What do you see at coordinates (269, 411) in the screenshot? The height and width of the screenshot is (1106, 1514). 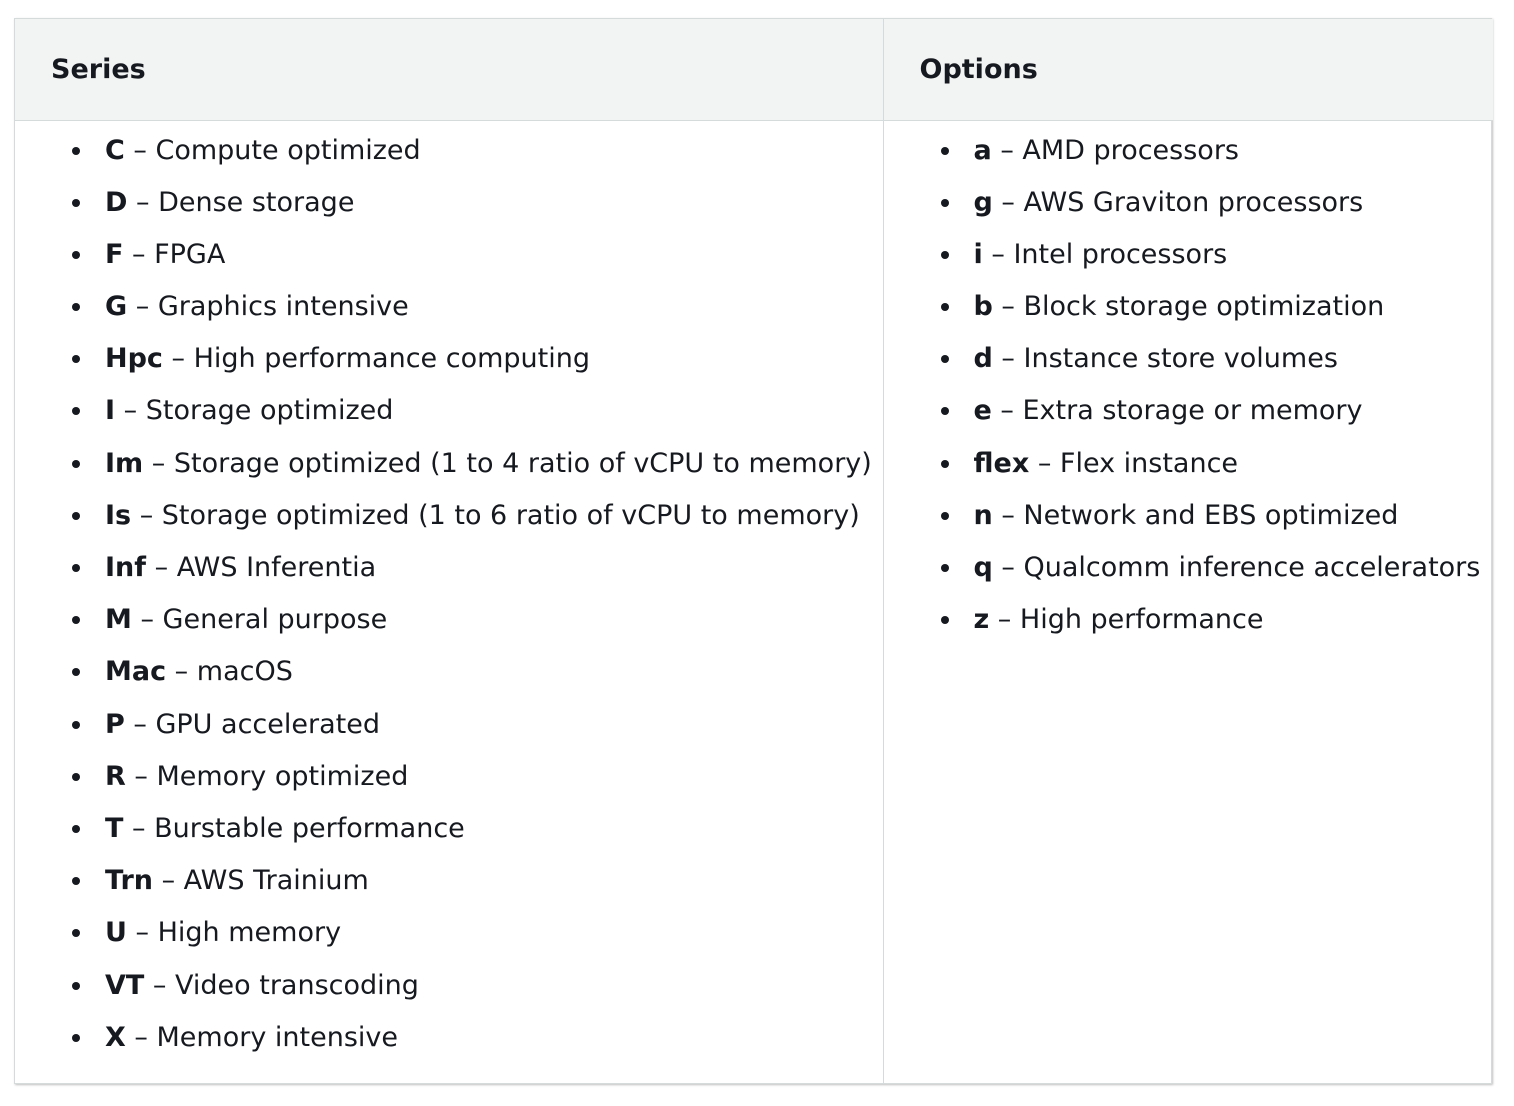 I see `item-description: Storage optimized` at bounding box center [269, 411].